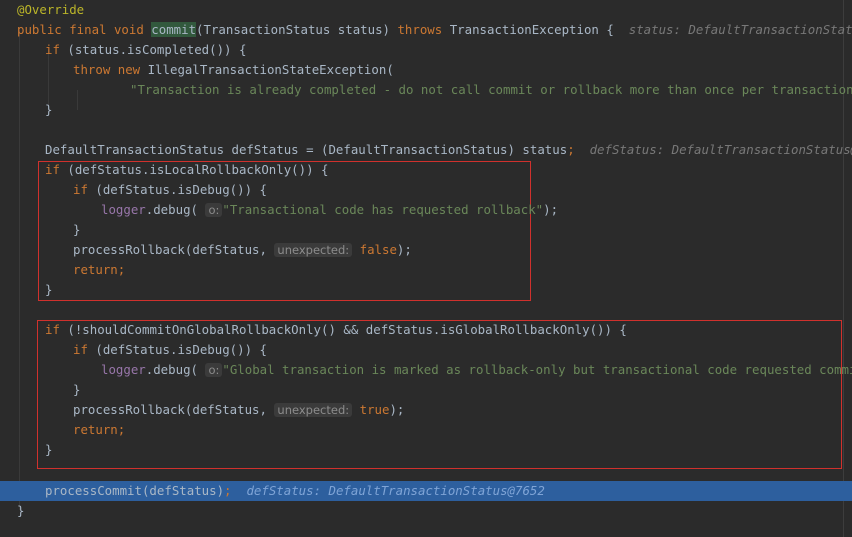 The width and height of the screenshot is (852, 537). Describe the element at coordinates (448, 290) in the screenshot. I see `code-line-15: }` at that location.